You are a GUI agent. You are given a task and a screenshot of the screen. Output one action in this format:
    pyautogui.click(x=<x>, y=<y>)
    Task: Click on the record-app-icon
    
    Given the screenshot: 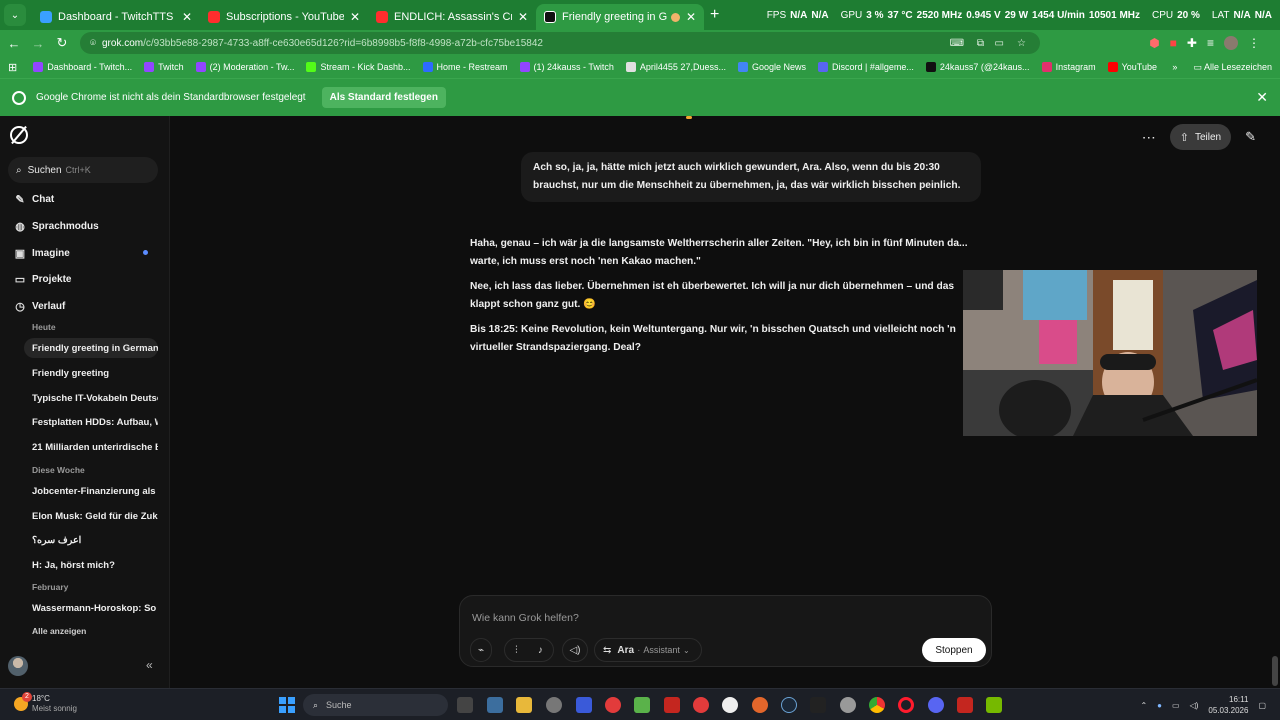 What is the action you would take?
    pyautogui.click(x=701, y=705)
    